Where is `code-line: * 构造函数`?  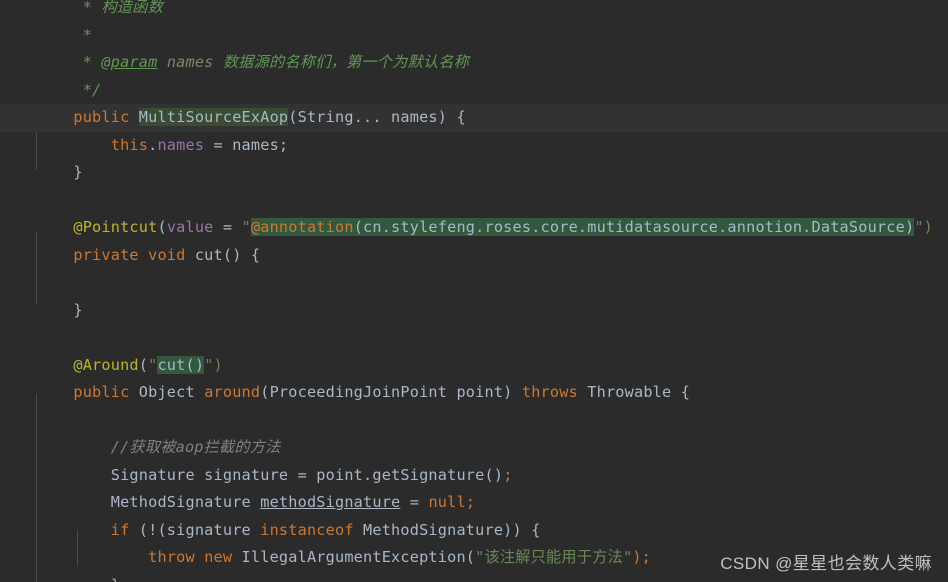 code-line: * 构造函数 is located at coordinates (474, 11).